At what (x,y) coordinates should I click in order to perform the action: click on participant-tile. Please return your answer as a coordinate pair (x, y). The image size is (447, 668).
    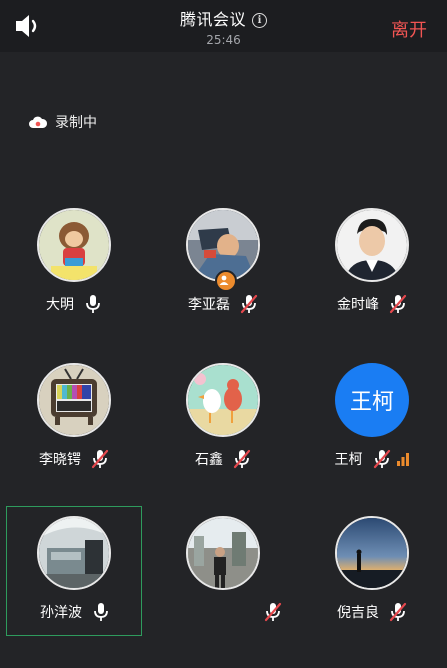
    Looking at the image, I should click on (223, 571).